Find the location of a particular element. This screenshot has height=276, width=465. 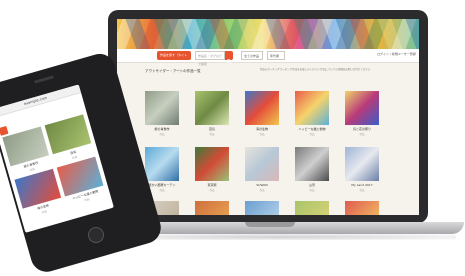

artwork-title: ハッピーな猫と動物 is located at coordinates (312, 129).